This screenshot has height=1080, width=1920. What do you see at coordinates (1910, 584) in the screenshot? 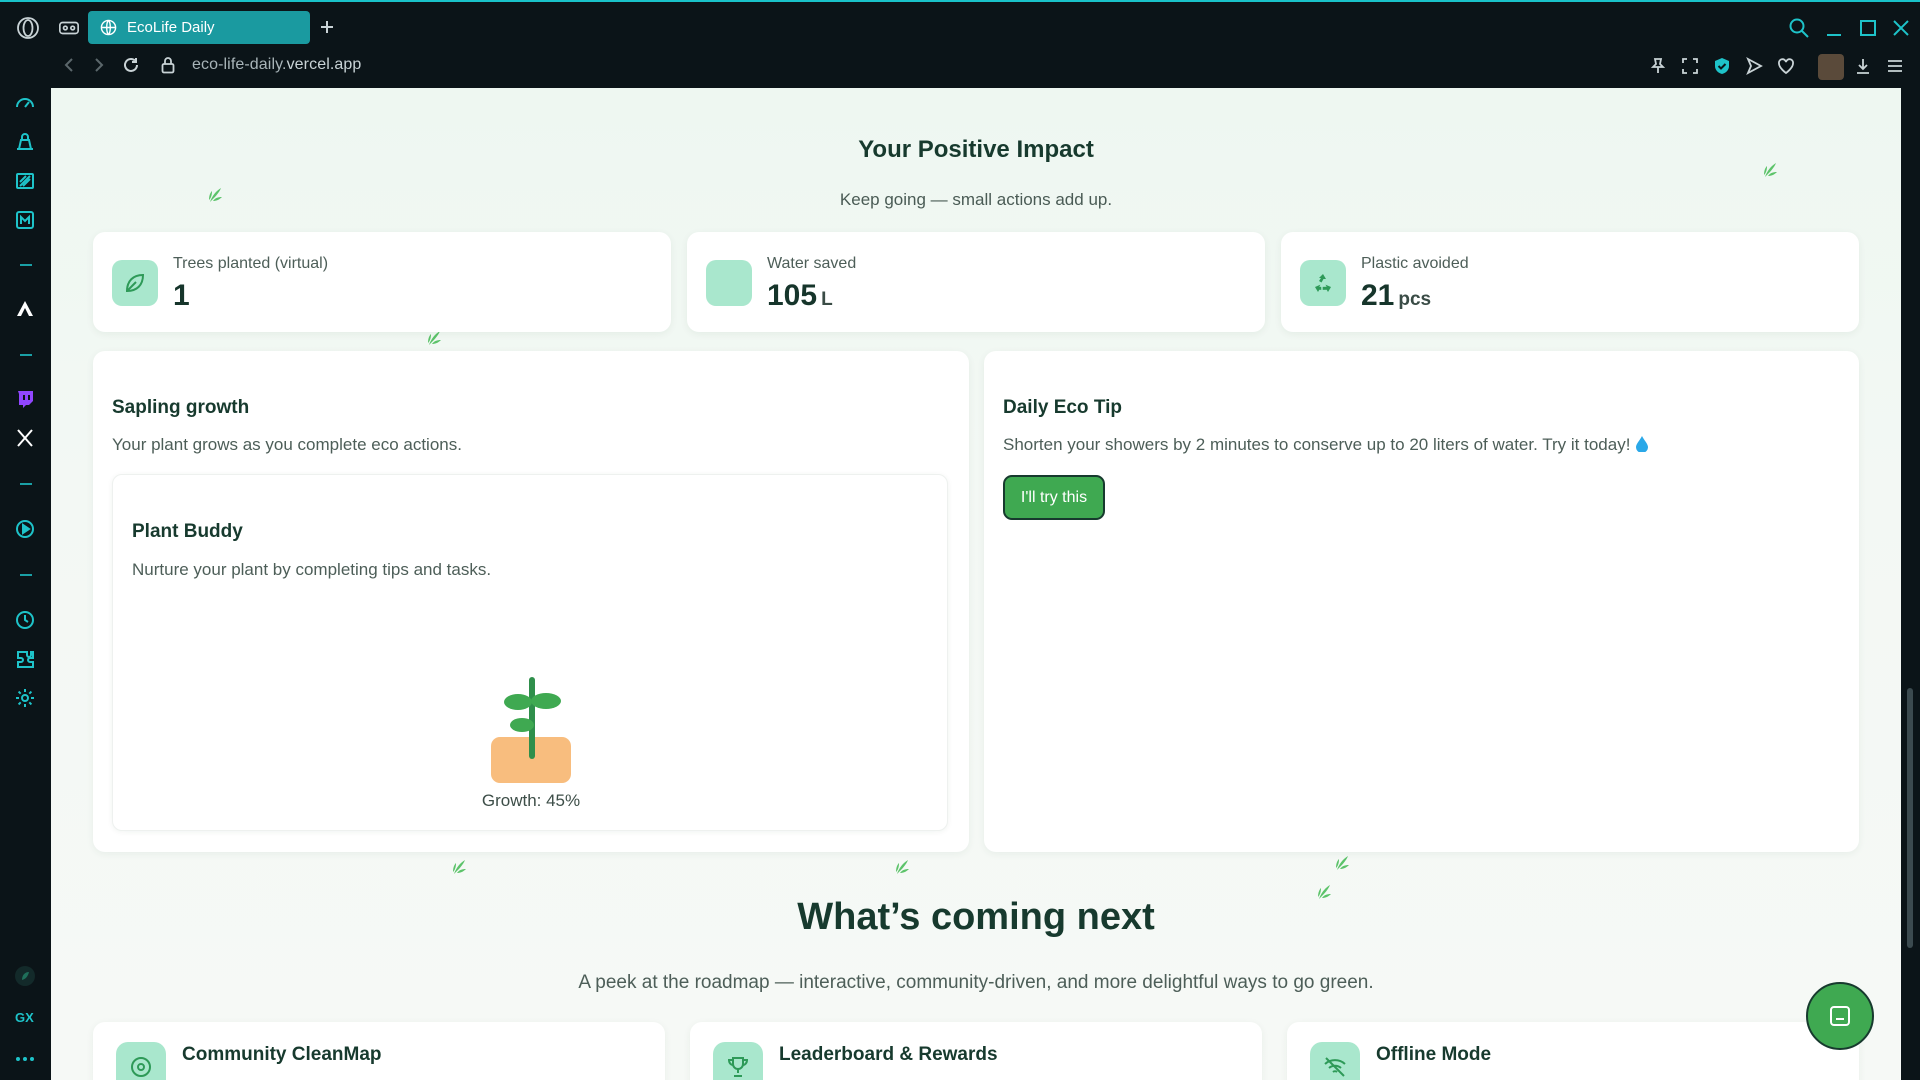
I see `page-scrollbar` at bounding box center [1910, 584].